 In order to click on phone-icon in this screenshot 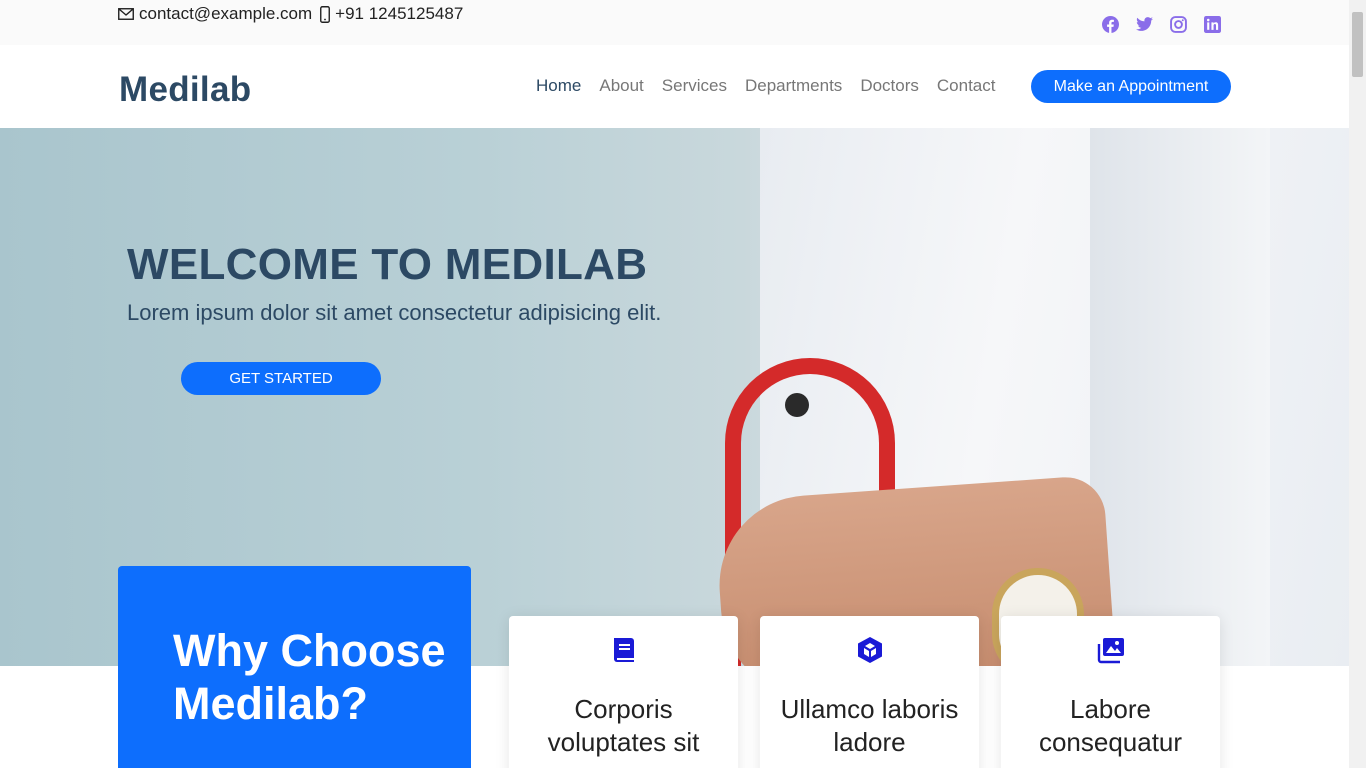, I will do `click(325, 14)`.